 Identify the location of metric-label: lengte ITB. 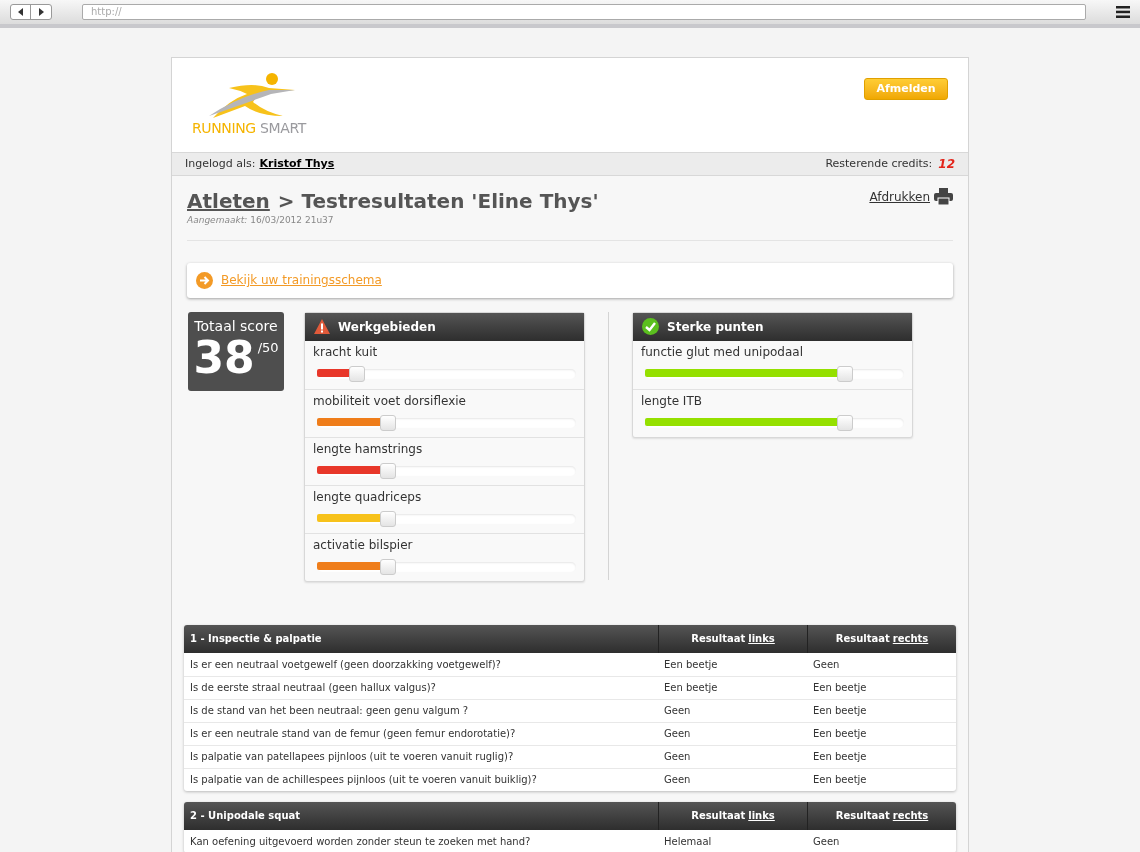
(672, 401).